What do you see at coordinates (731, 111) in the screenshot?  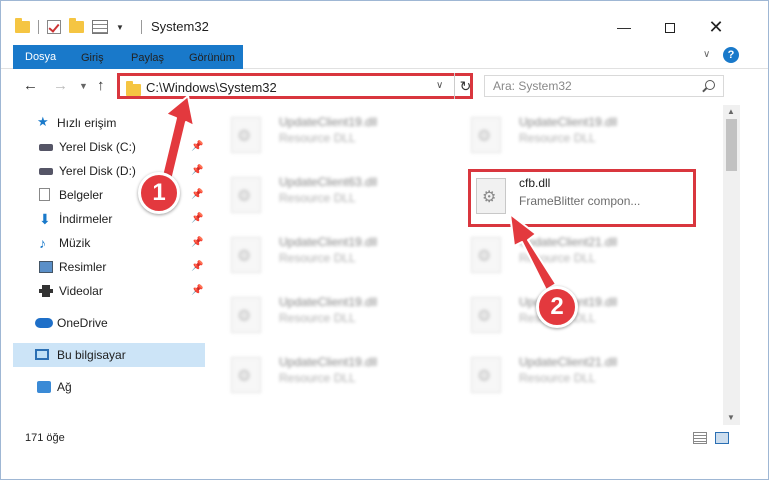 I see `scroll-up-icon: ▲` at bounding box center [731, 111].